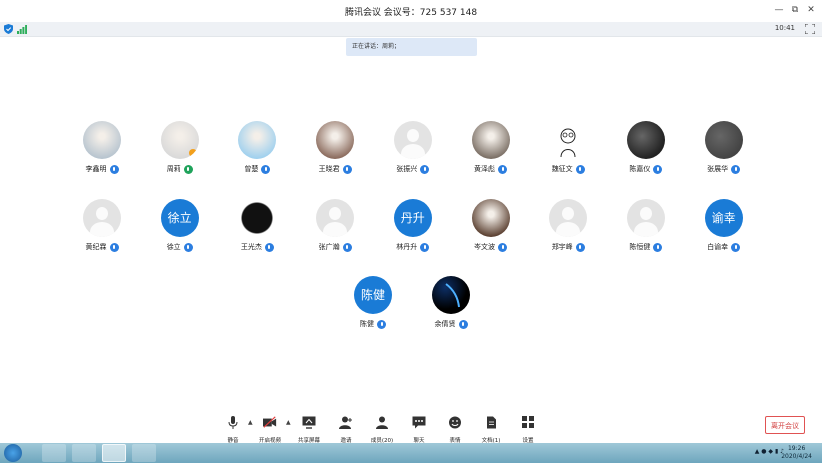 The image size is (822, 463). What do you see at coordinates (811, 10) in the screenshot?
I see `close-button: ✕` at bounding box center [811, 10].